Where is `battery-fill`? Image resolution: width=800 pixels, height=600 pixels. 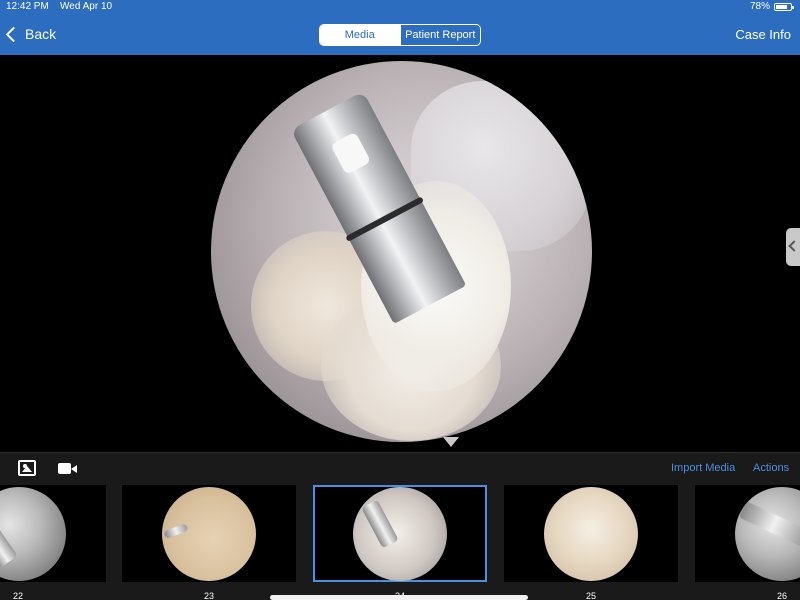 battery-fill is located at coordinates (781, 6).